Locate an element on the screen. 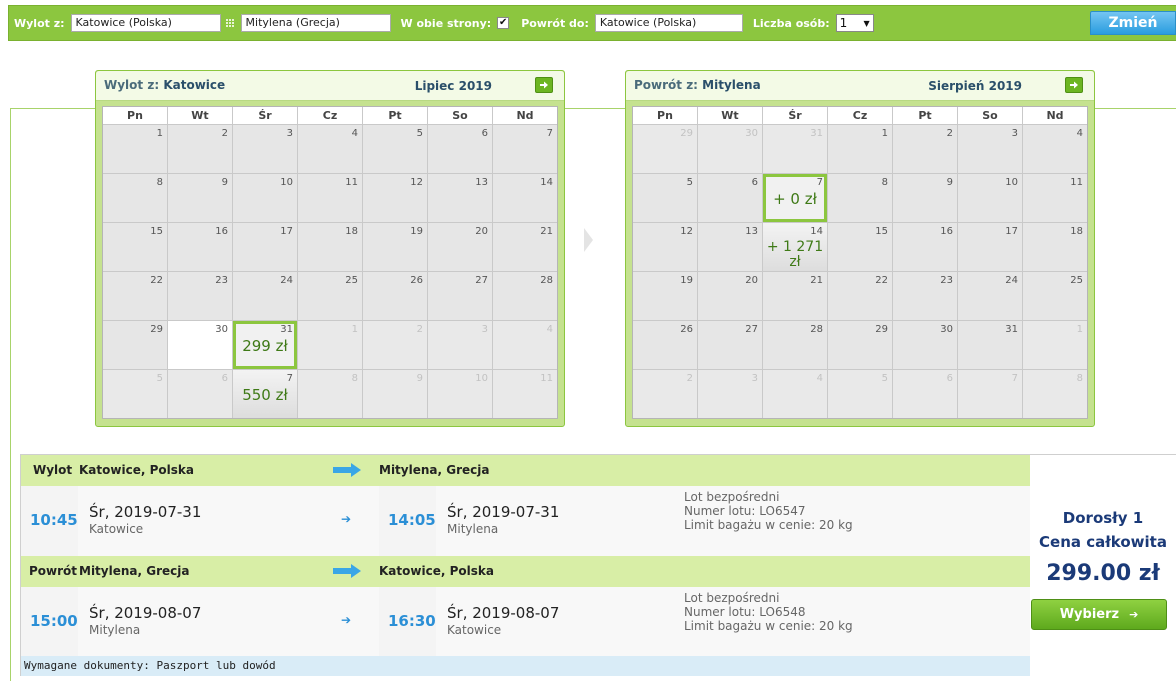 Image resolution: width=1176 pixels, height=681 pixels. day-number: 20 is located at coordinates (751, 280).